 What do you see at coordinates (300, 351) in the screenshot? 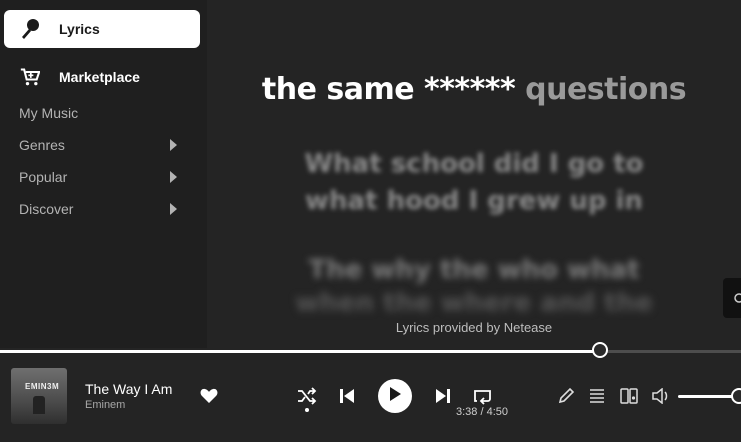
I see `progress-fill` at bounding box center [300, 351].